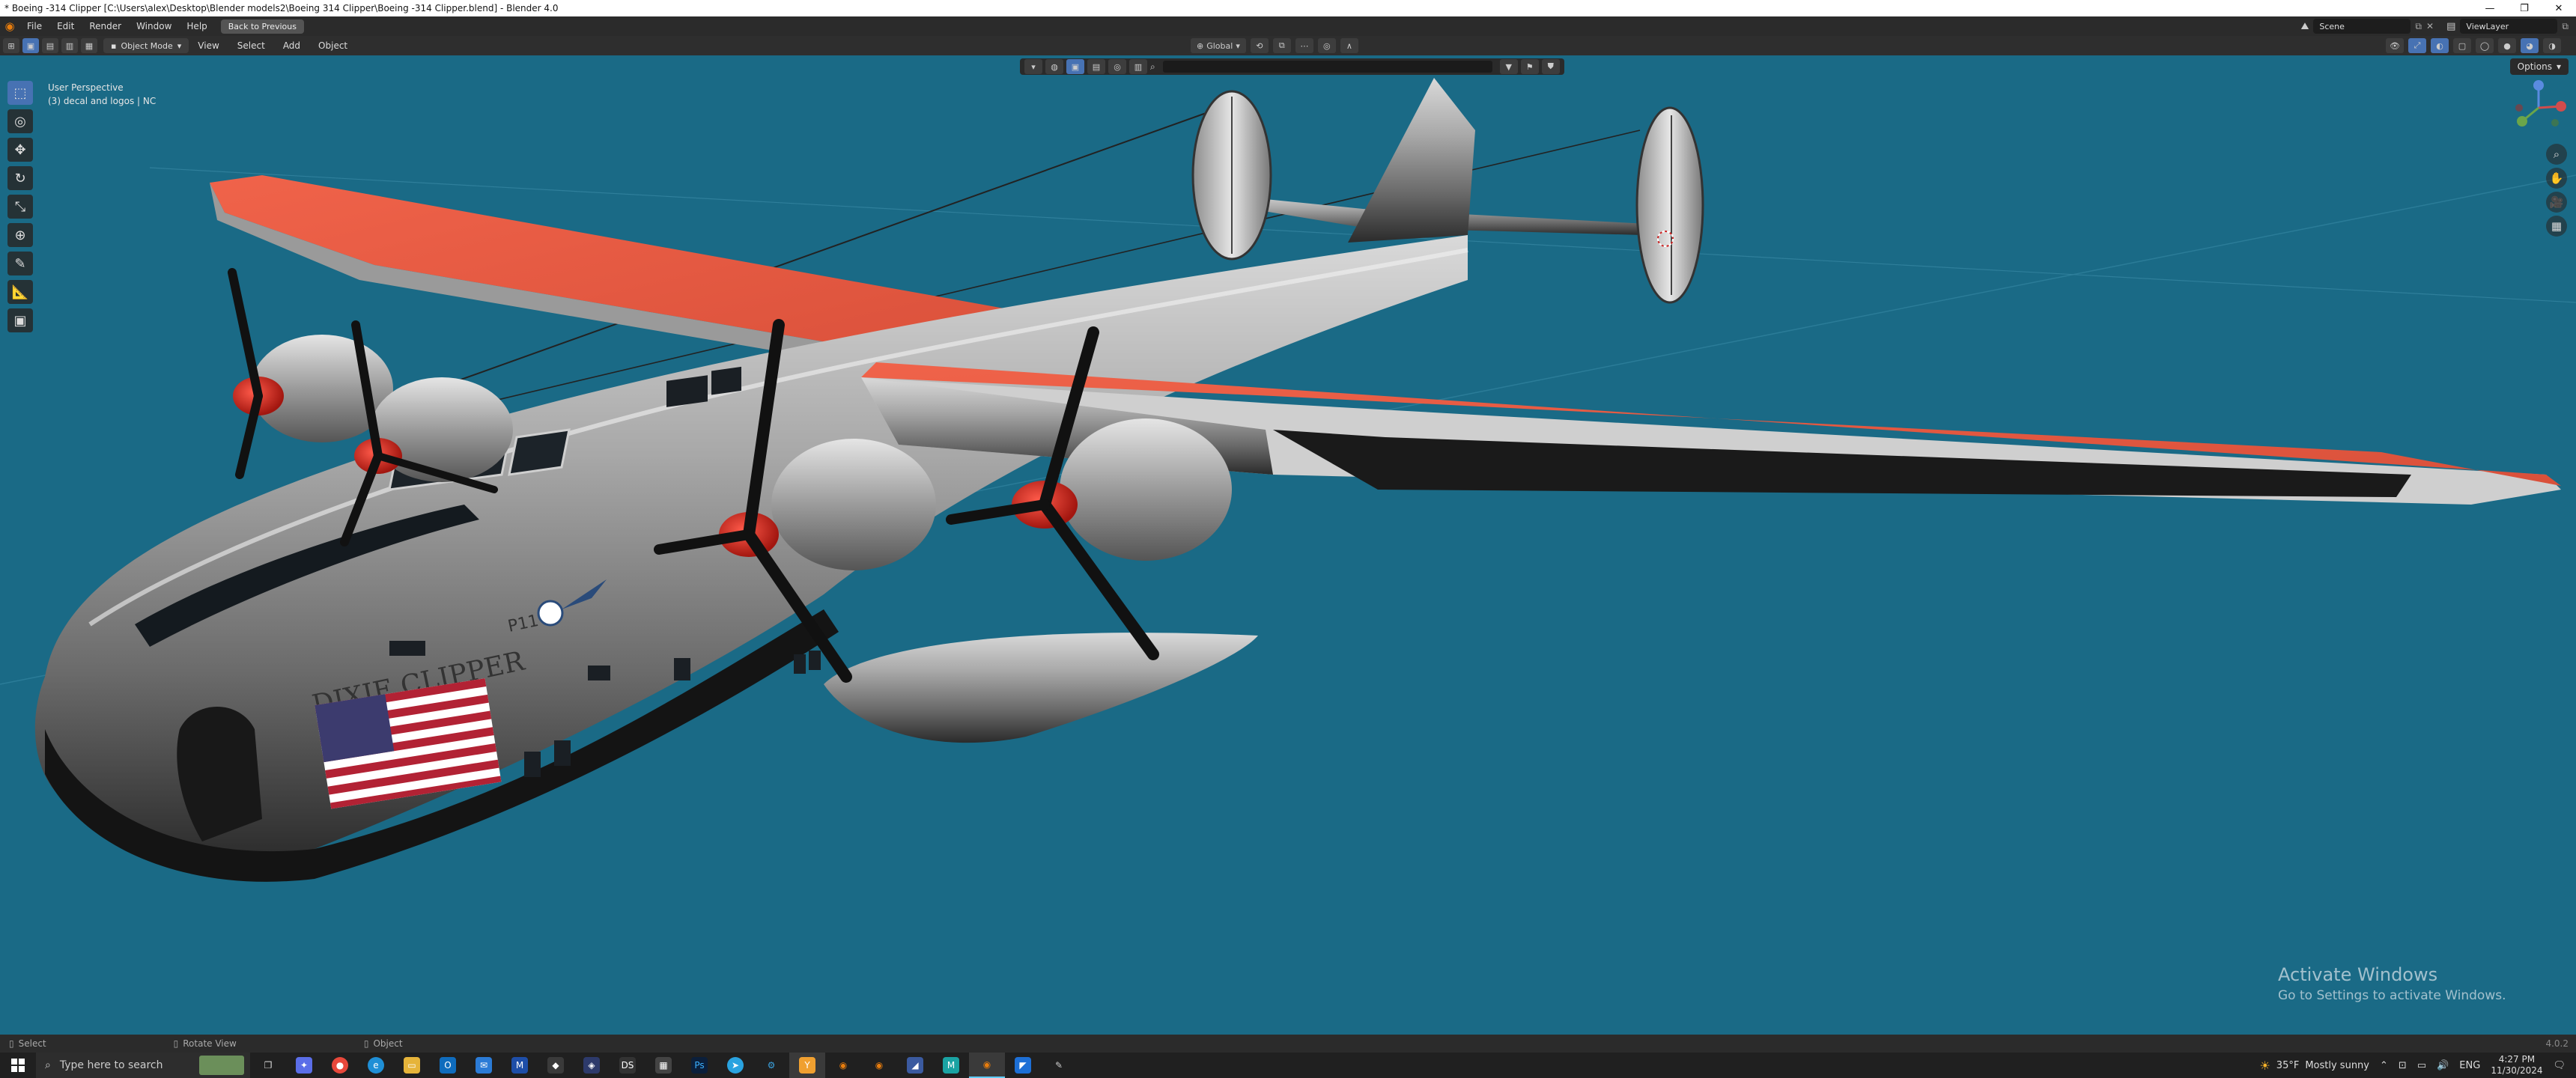 This screenshot has width=2576, height=1078. I want to click on telegram-icon: ➤, so click(735, 1065).